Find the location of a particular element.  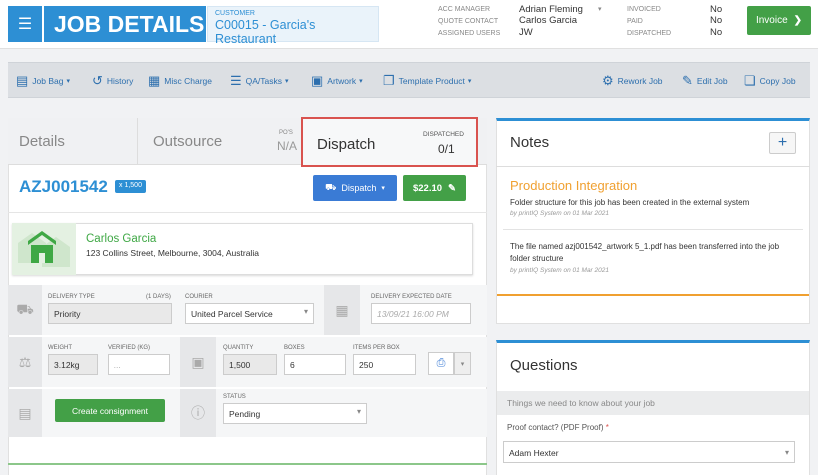

misc-charge-button: ▦ Misc Charge is located at coordinates (180, 81).